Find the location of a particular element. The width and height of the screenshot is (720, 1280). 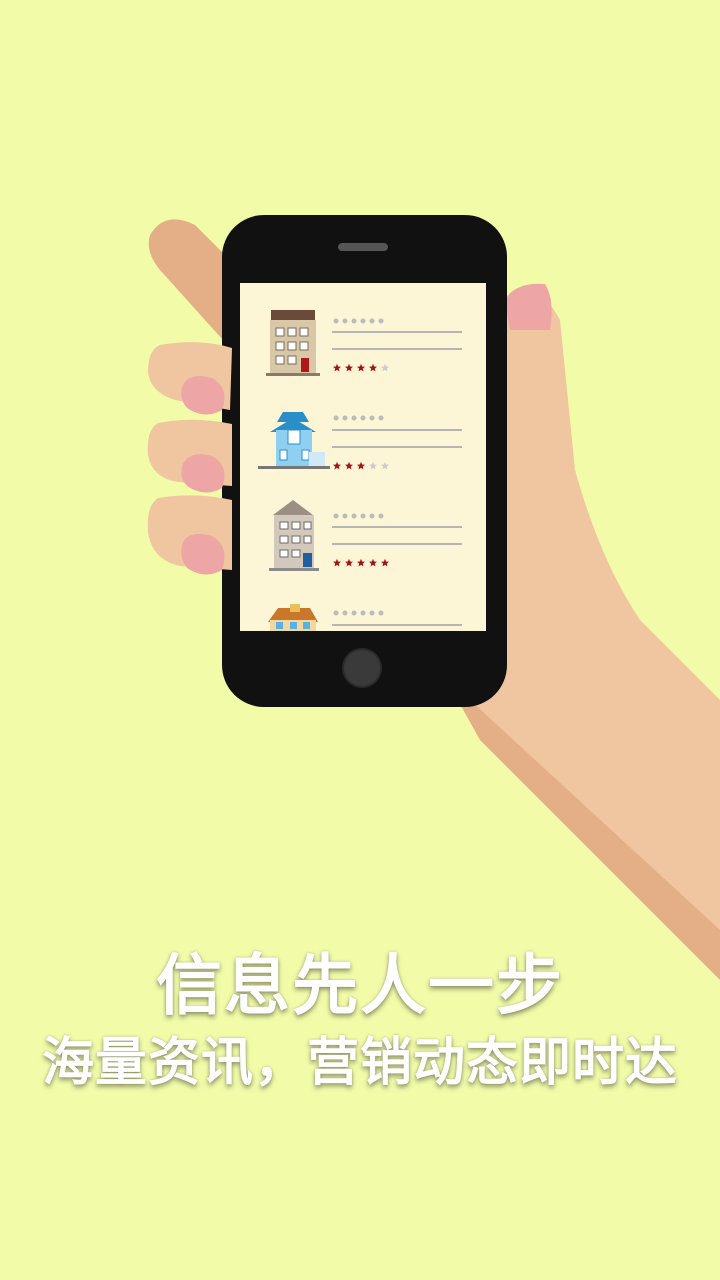

townhouse-icon is located at coordinates (293, 343).